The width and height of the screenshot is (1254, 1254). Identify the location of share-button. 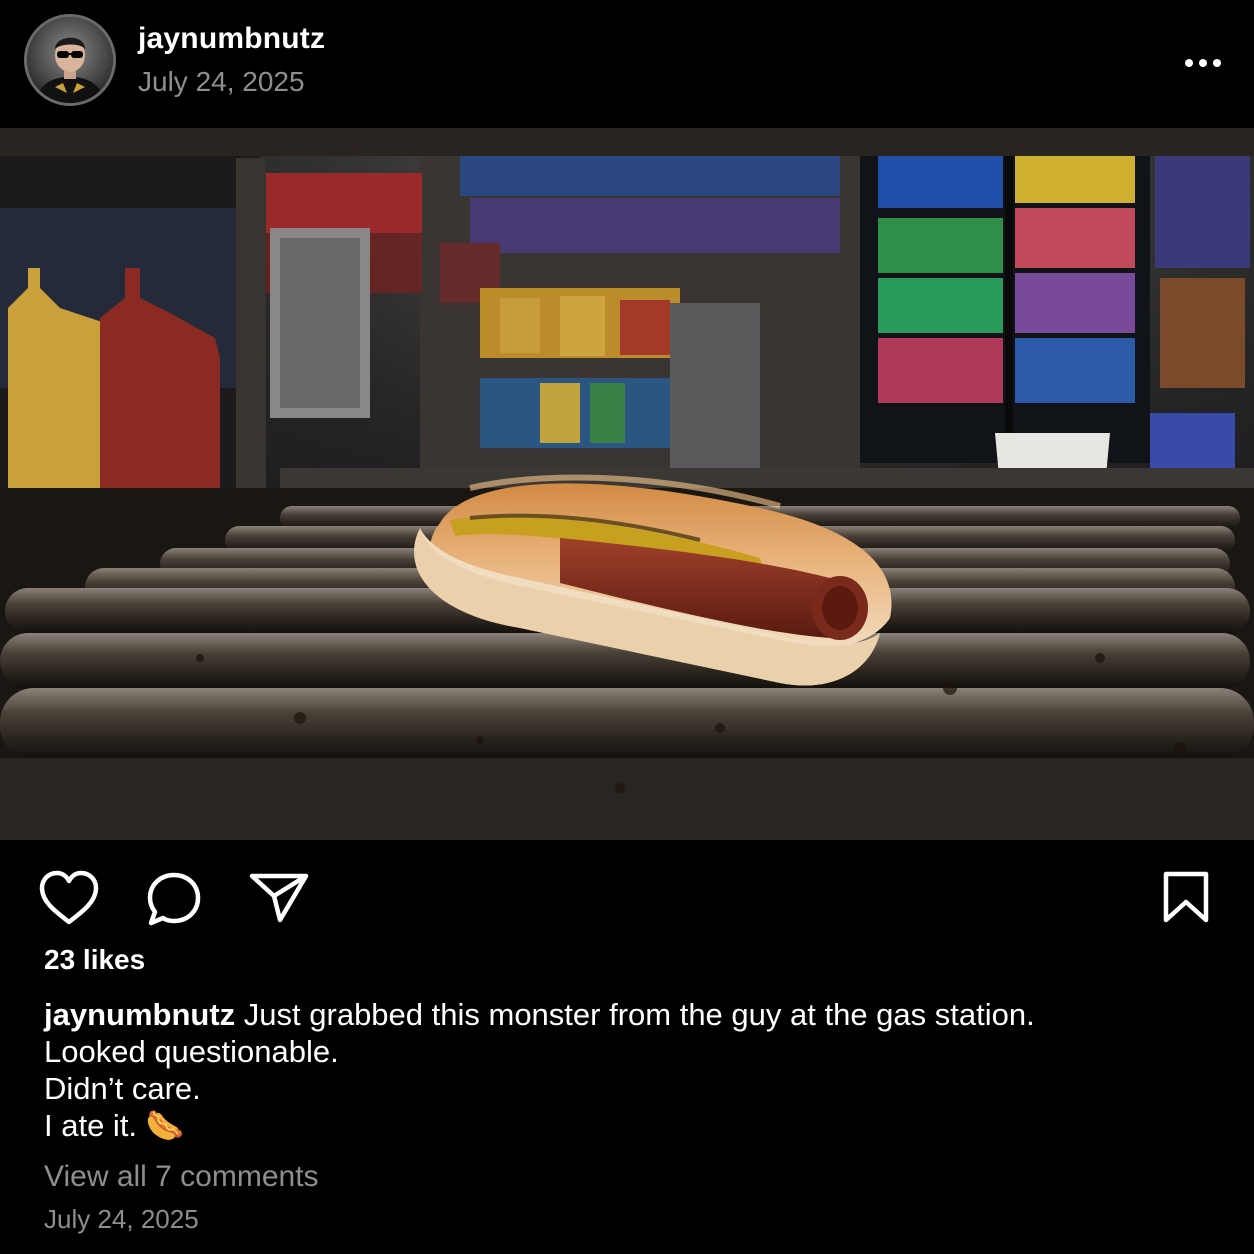
(279, 900).